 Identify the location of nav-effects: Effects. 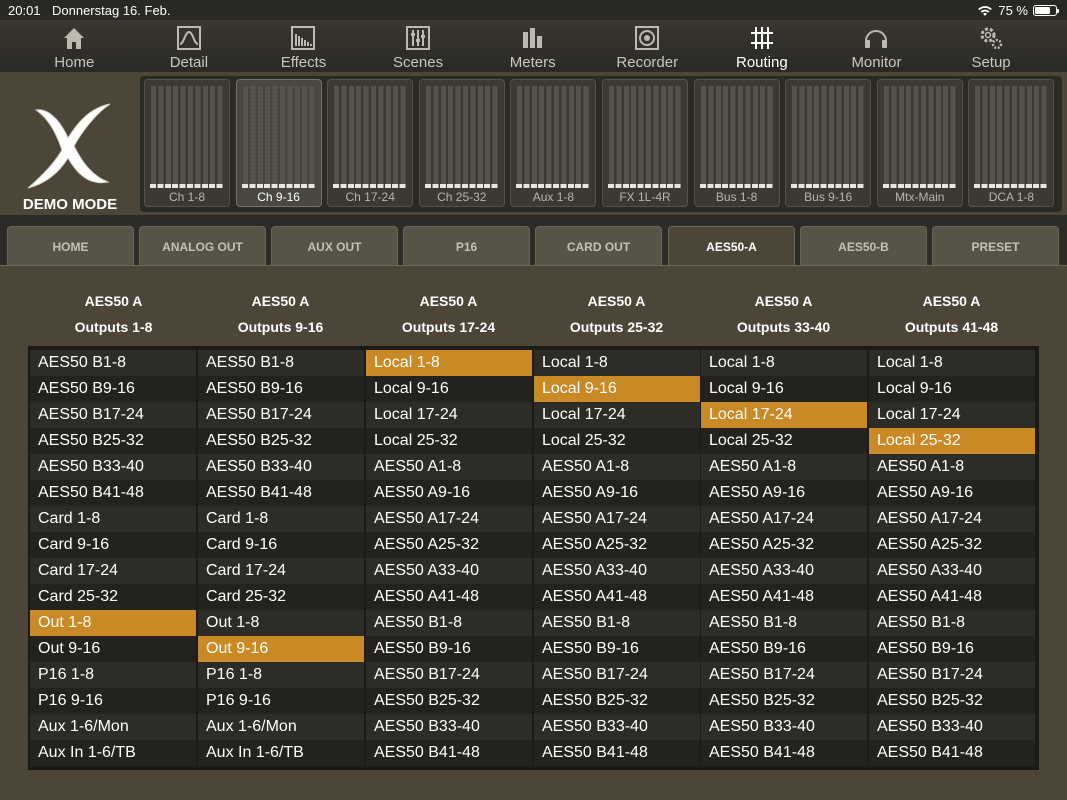
(303, 46).